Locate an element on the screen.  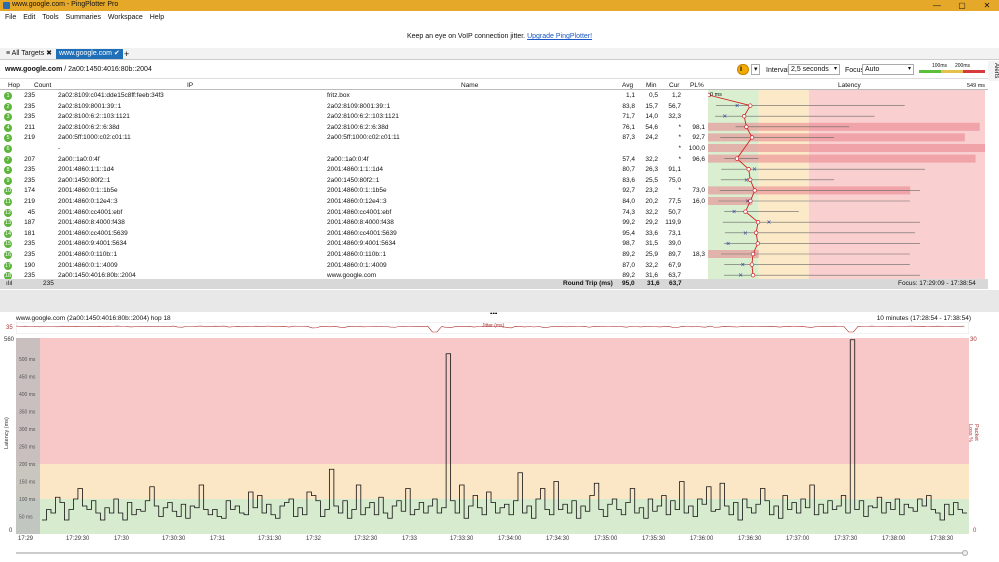
menu-workspace: Workspace is located at coordinates (125, 17).